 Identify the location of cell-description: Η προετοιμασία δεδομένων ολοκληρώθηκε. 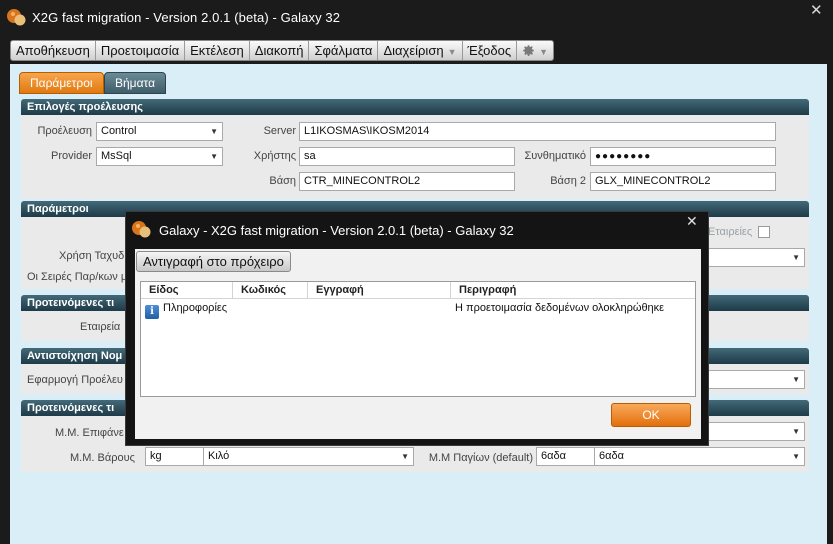
(560, 308).